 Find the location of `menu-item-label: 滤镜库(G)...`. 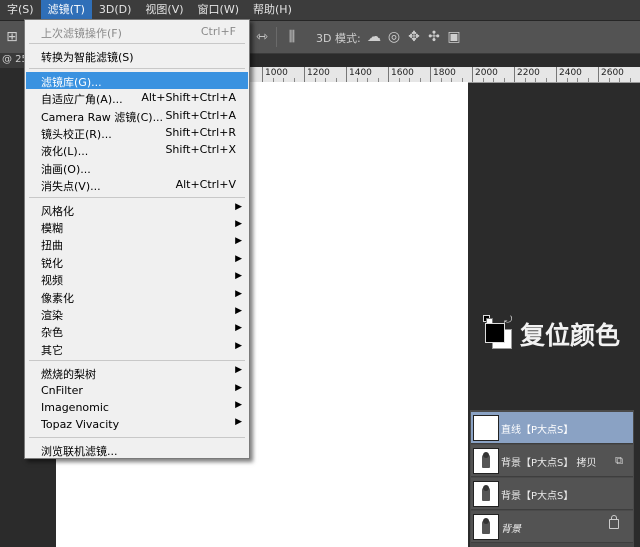

menu-item-label: 滤镜库(G)... is located at coordinates (71, 82).